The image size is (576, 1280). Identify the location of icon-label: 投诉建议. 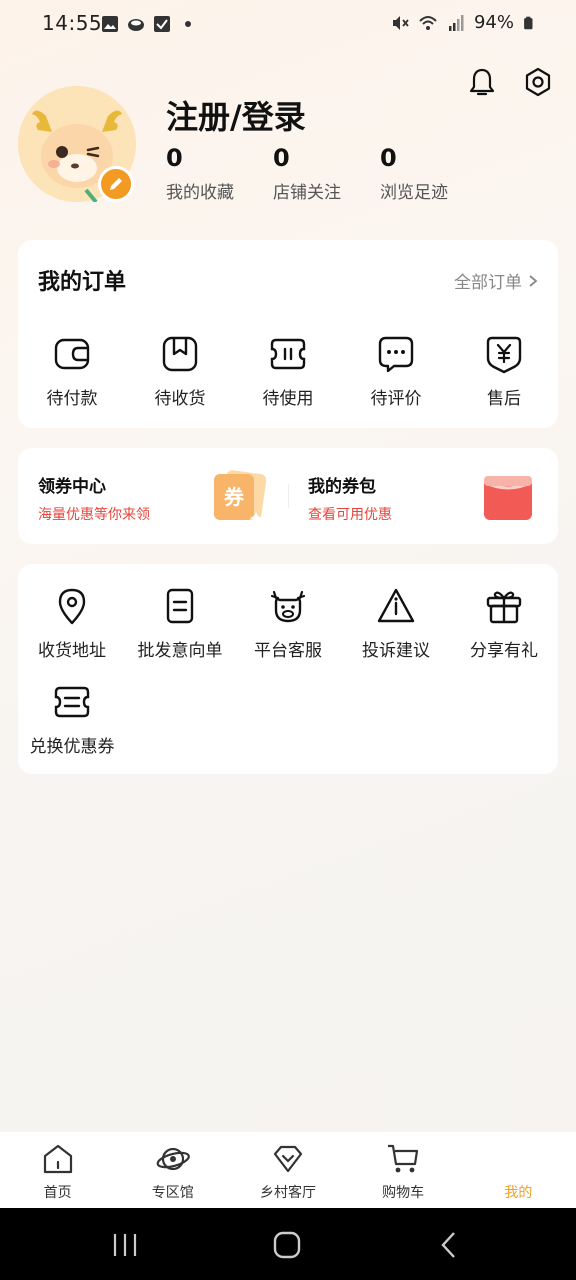
(396, 651).